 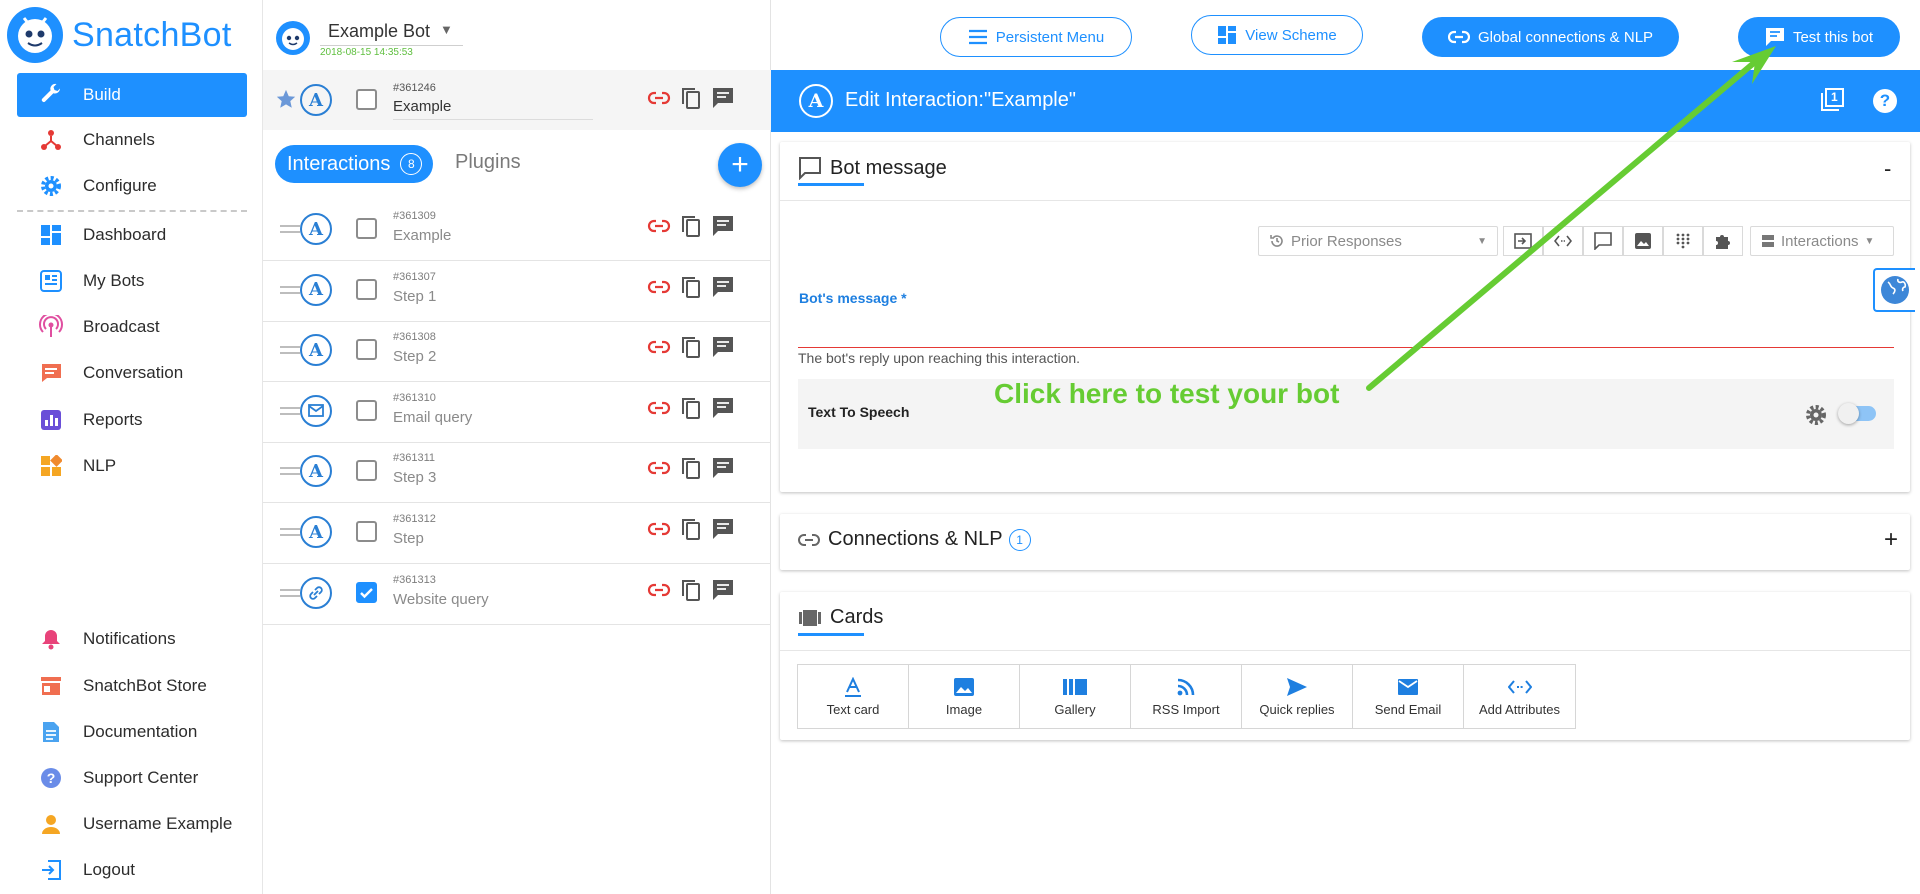 I want to click on sidebar-item-logout: Logout, so click(x=132, y=870).